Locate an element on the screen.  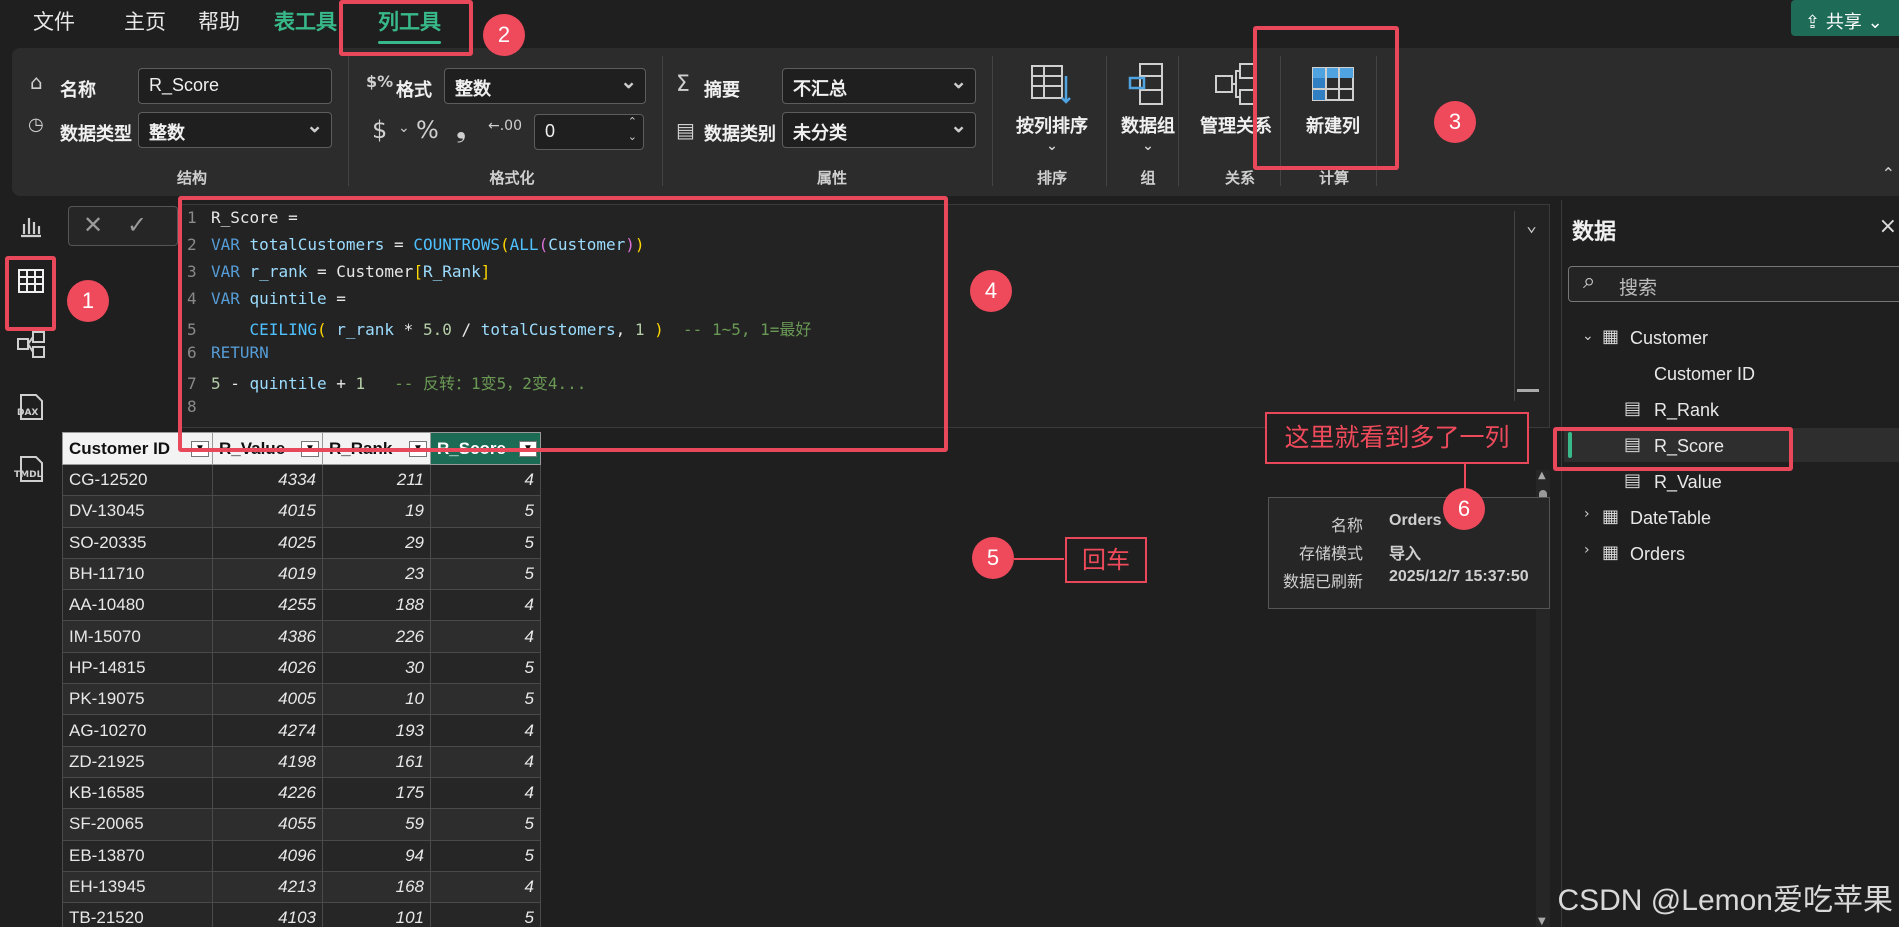
table-cell: BH-11710 is located at coordinates (137, 574).